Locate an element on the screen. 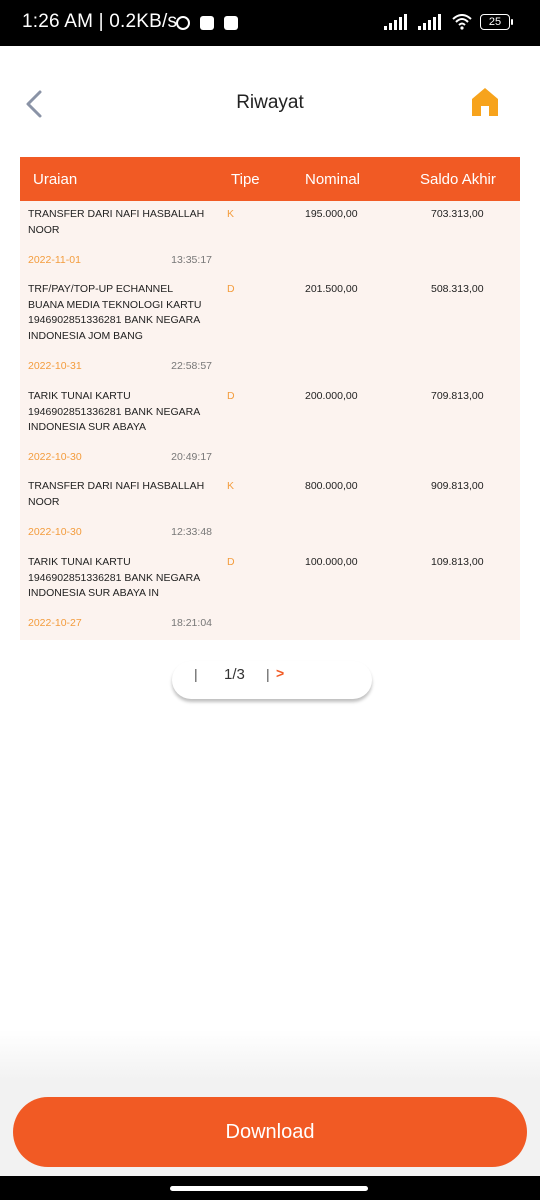  row-saldo: 109.813,00 is located at coordinates (457, 562).